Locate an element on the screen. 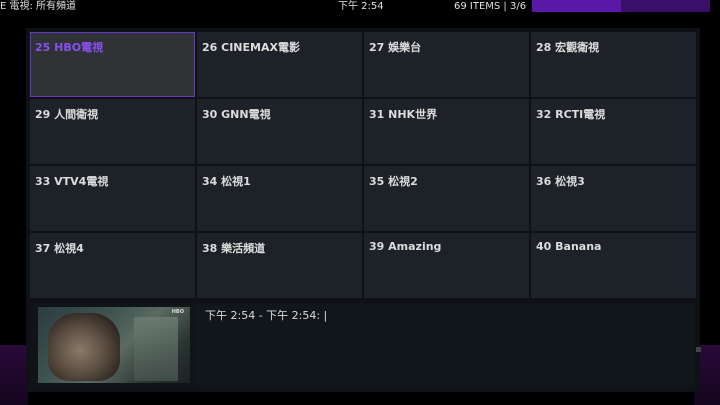 This screenshot has width=720, height=405. channel-label: 37 松視4 is located at coordinates (59, 248).